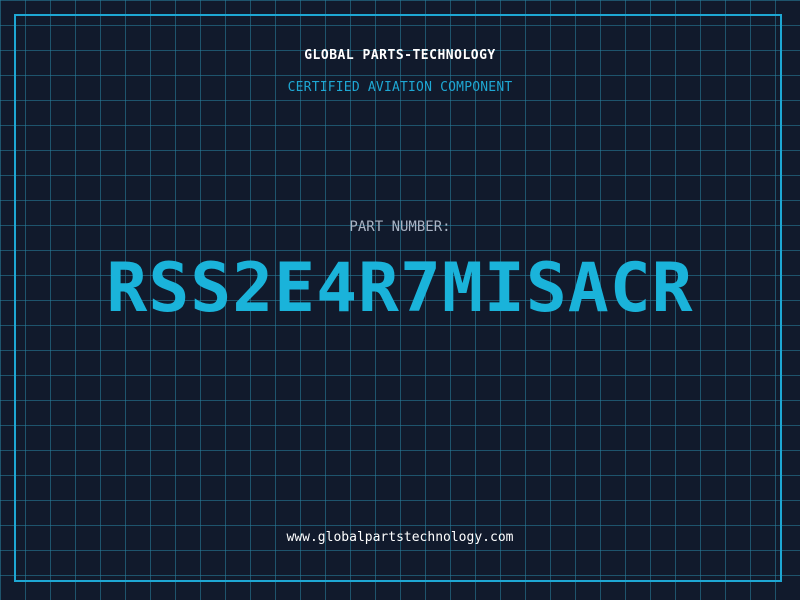 Image resolution: width=800 pixels, height=600 pixels. What do you see at coordinates (400, 537) in the screenshot?
I see `website-url: www.globalpartstechnology.com` at bounding box center [400, 537].